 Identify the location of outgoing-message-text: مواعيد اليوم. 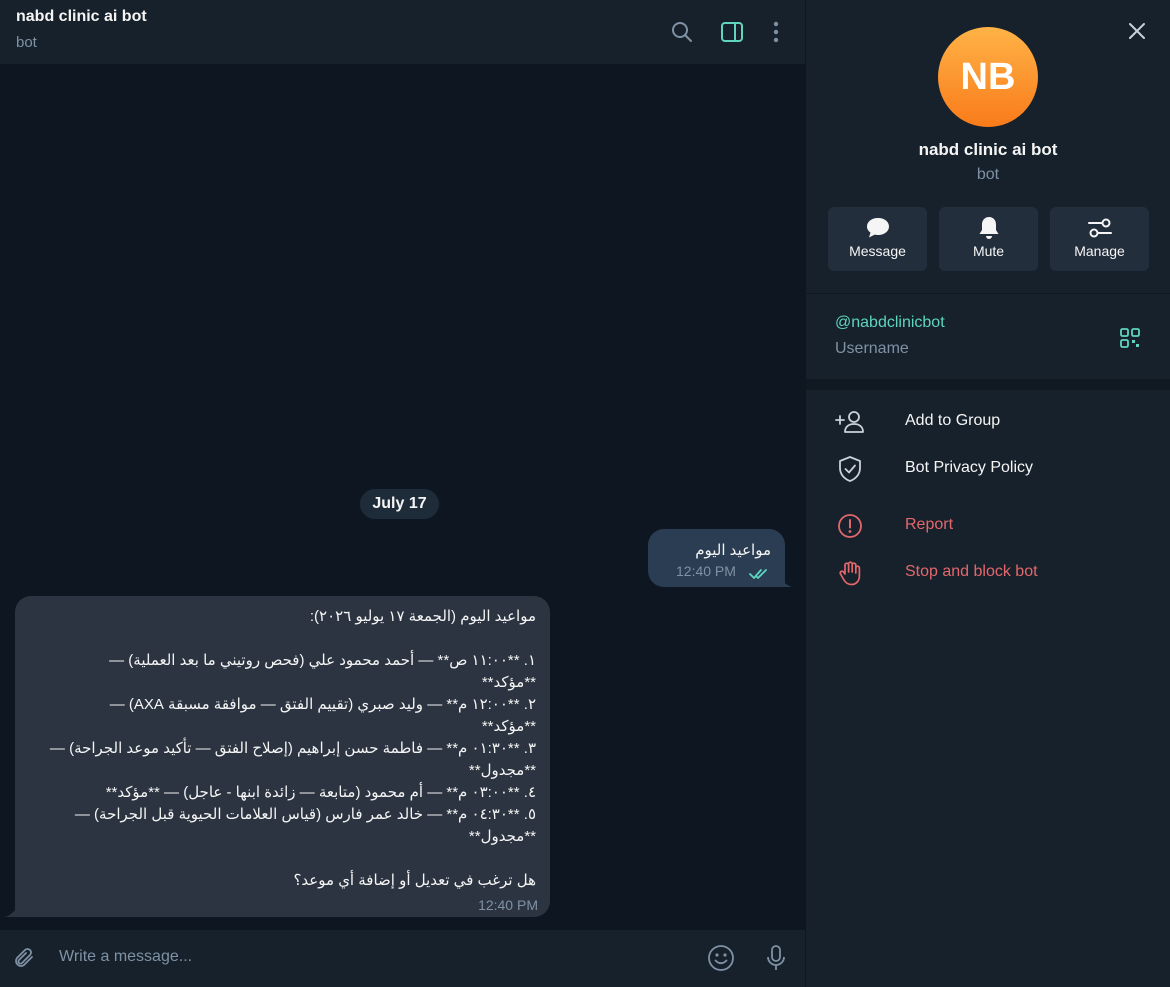
(733, 550).